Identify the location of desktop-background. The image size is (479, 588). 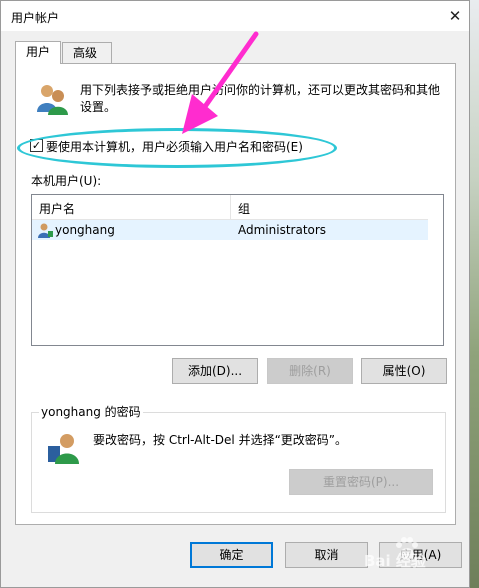
(474, 294).